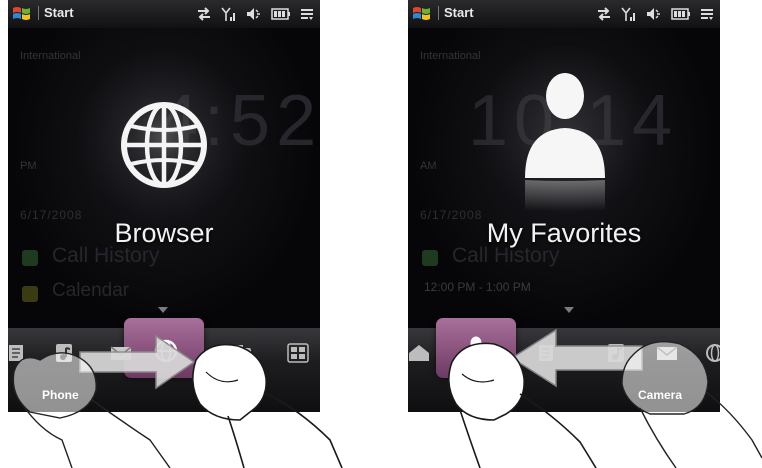 This screenshot has height=468, width=762. Describe the element at coordinates (476, 349) in the screenshot. I see `favorites-tab-icon` at that location.